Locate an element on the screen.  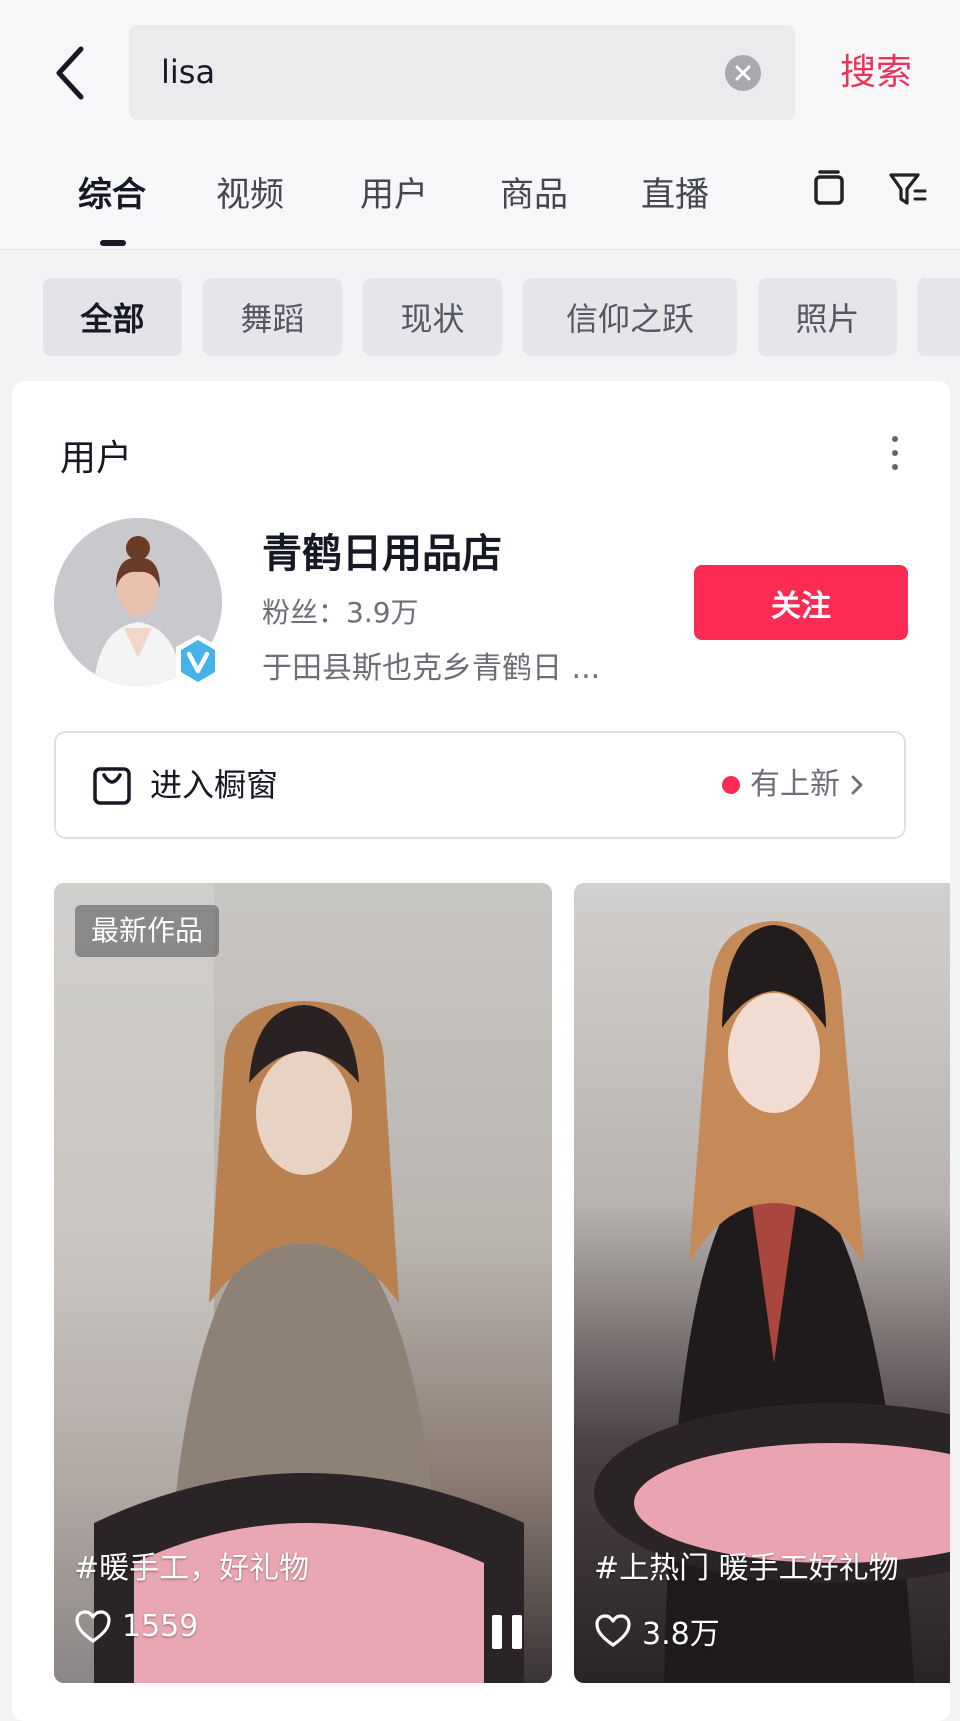
tab-users: 用户 is located at coordinates (394, 191).